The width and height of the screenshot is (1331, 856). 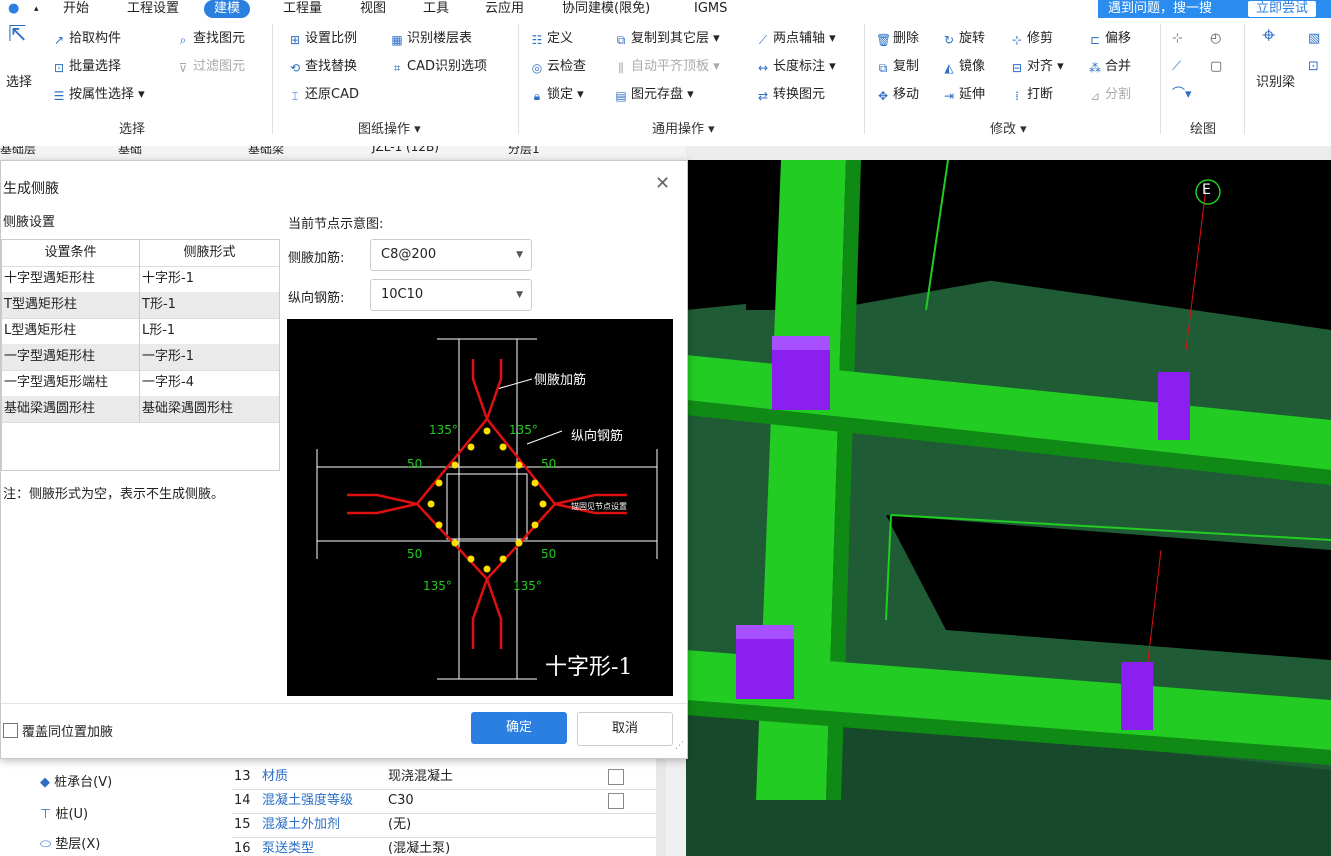 What do you see at coordinates (209, 357) in the screenshot?
I see `row-form: 一字形-1` at bounding box center [209, 357].